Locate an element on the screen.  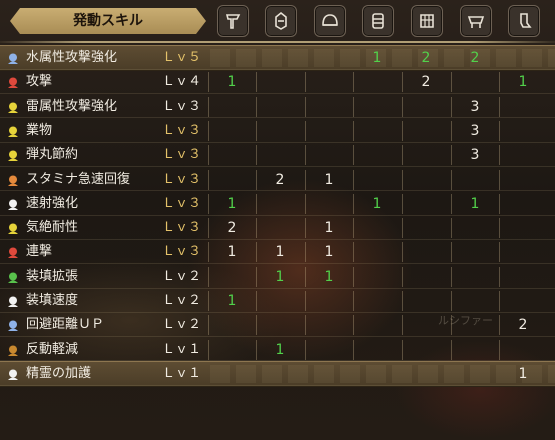
weapon-icon is located at coordinates (233, 21).